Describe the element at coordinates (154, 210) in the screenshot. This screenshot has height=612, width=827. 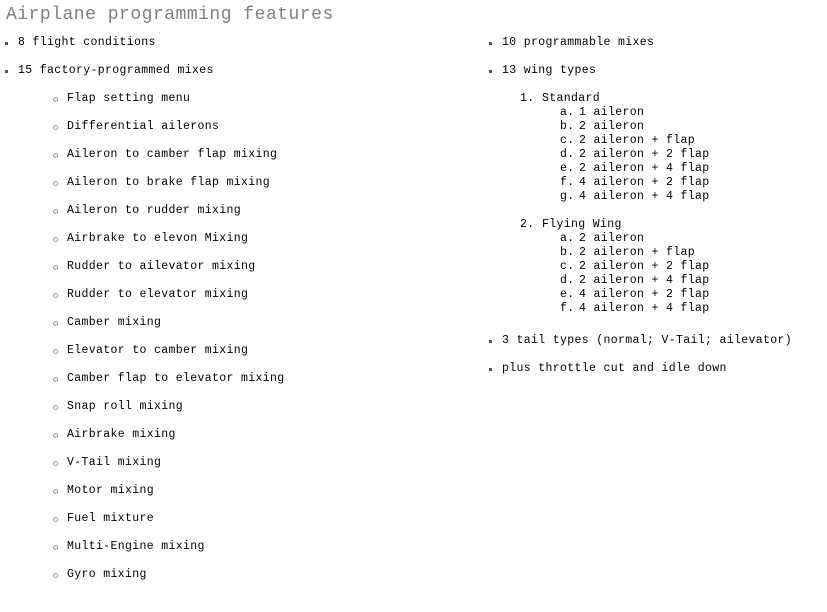
I see `list-item-label: Aileron to rudder mixing` at that location.